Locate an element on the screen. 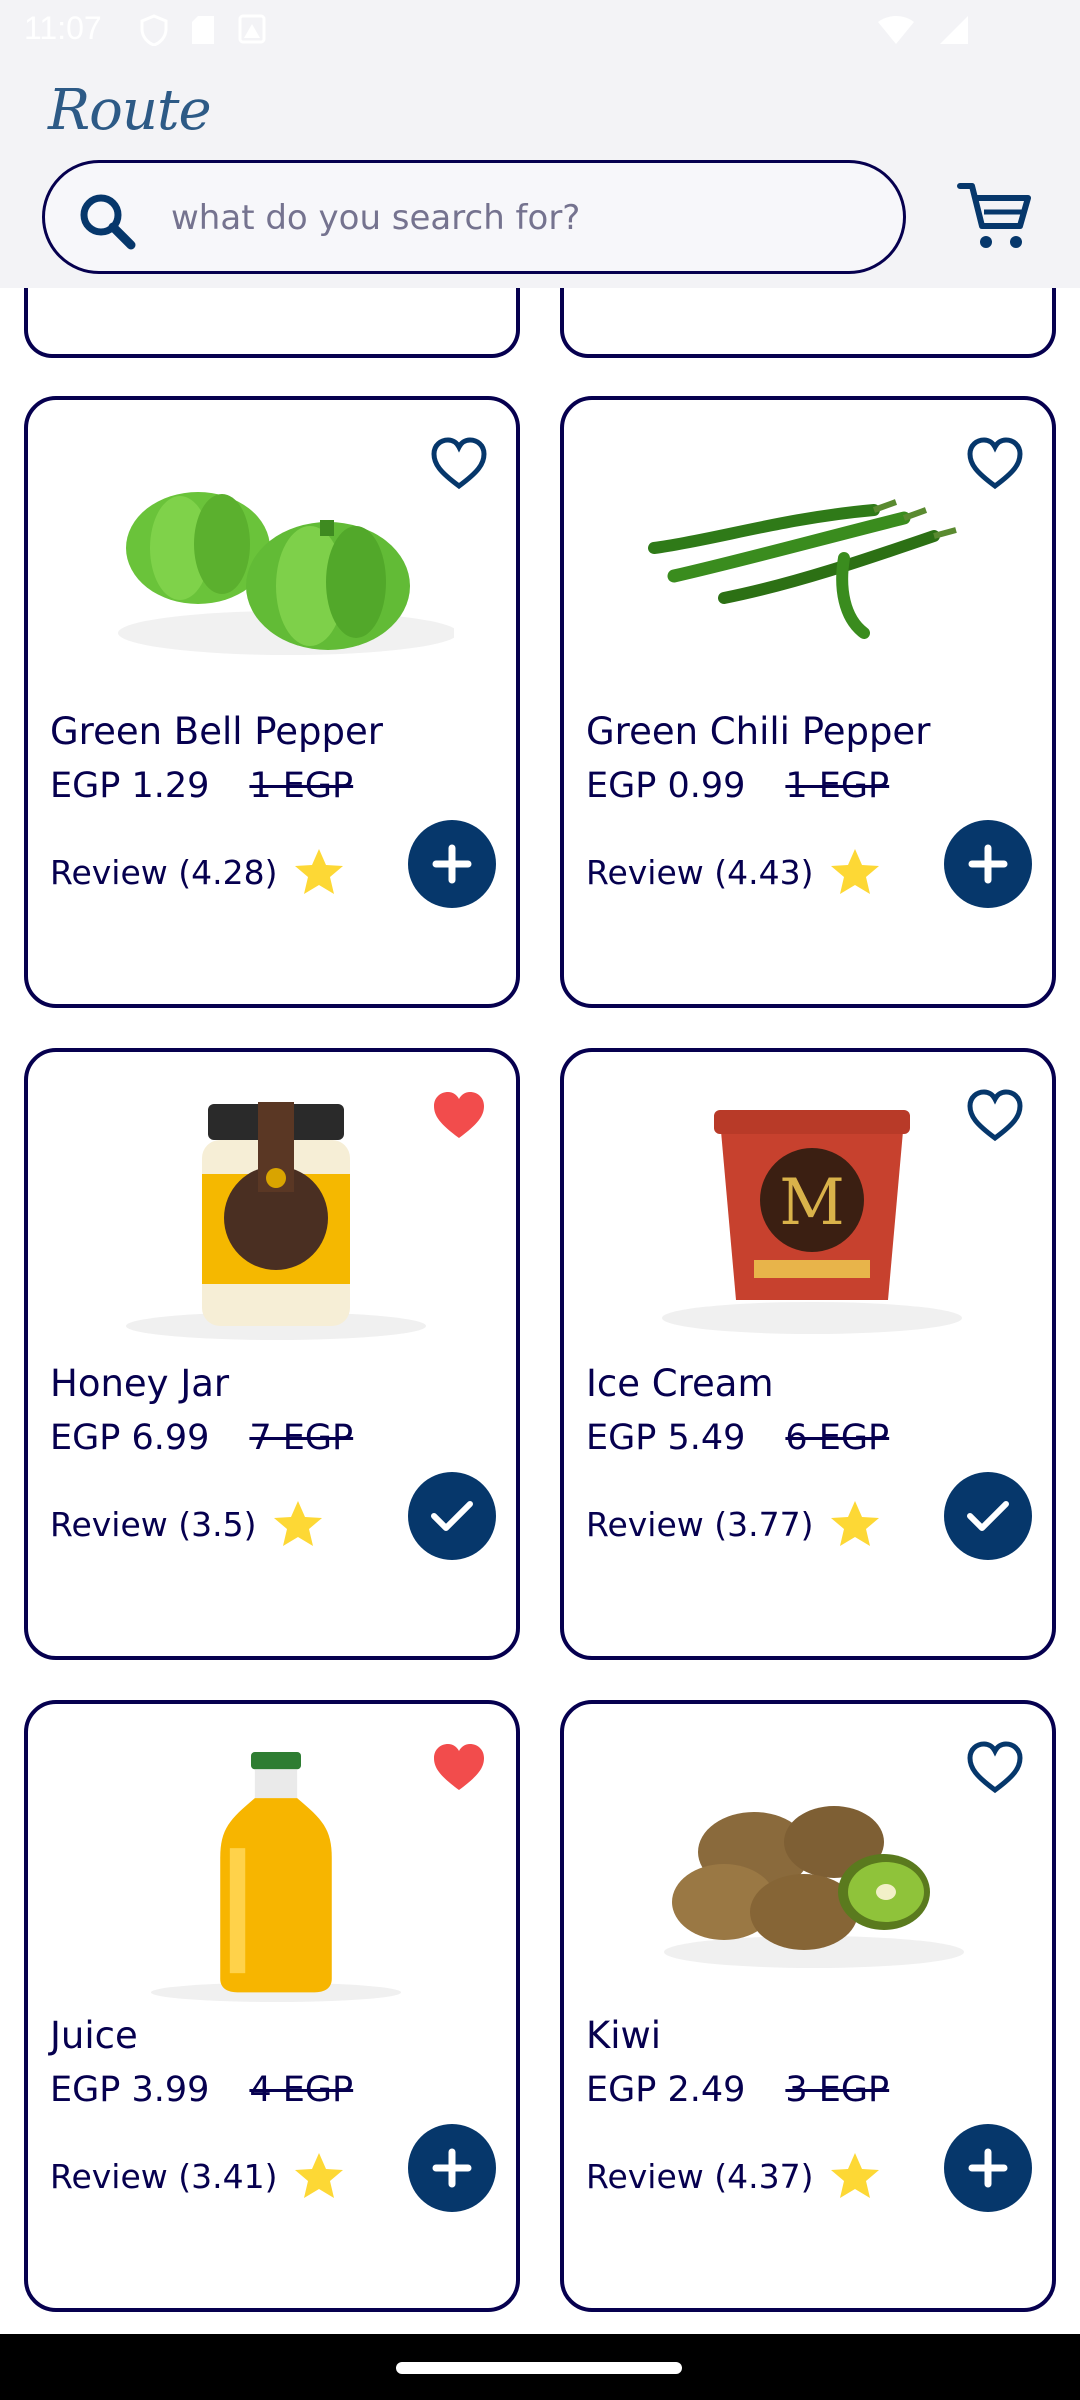 This screenshot has width=1080, height=2400. vpn-icon is located at coordinates (154, 30).